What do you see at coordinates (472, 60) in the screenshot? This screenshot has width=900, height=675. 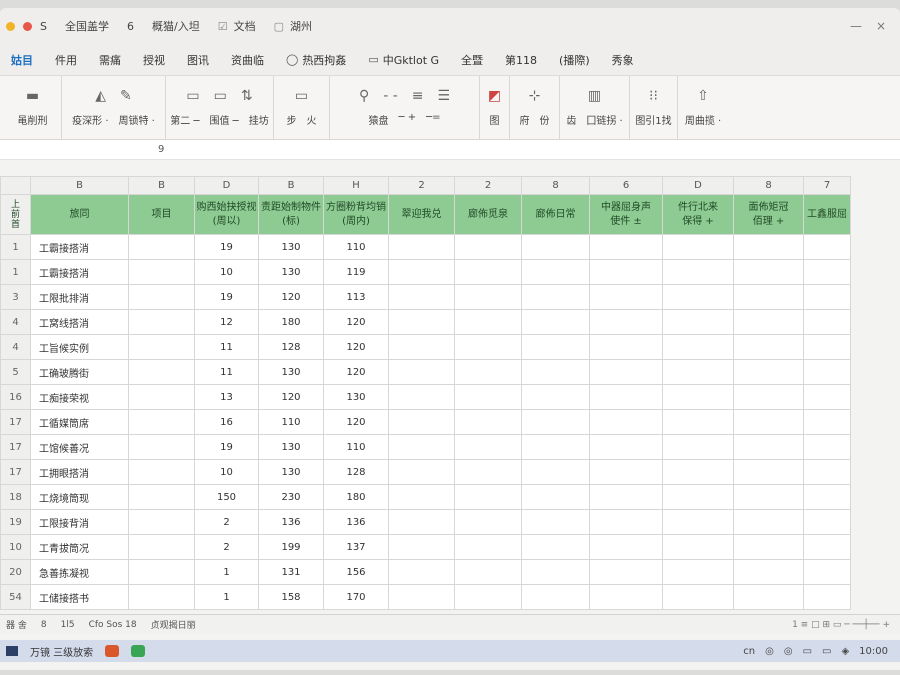 I see `tab-9: 全暨` at bounding box center [472, 60].